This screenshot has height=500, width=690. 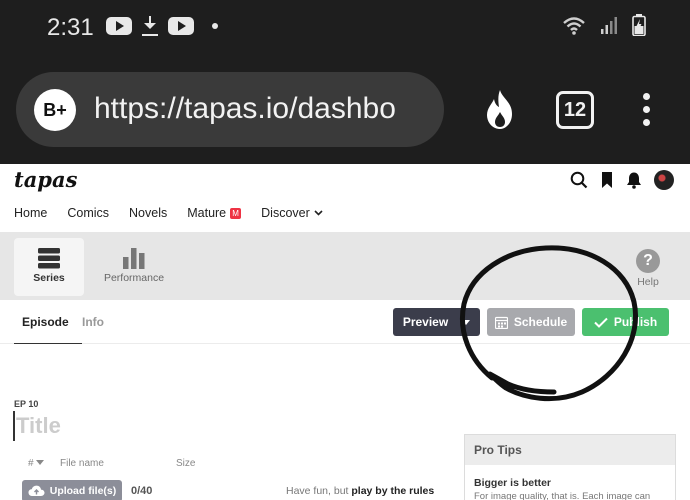 I want to click on file-name-column-label: File name, so click(x=82, y=463).